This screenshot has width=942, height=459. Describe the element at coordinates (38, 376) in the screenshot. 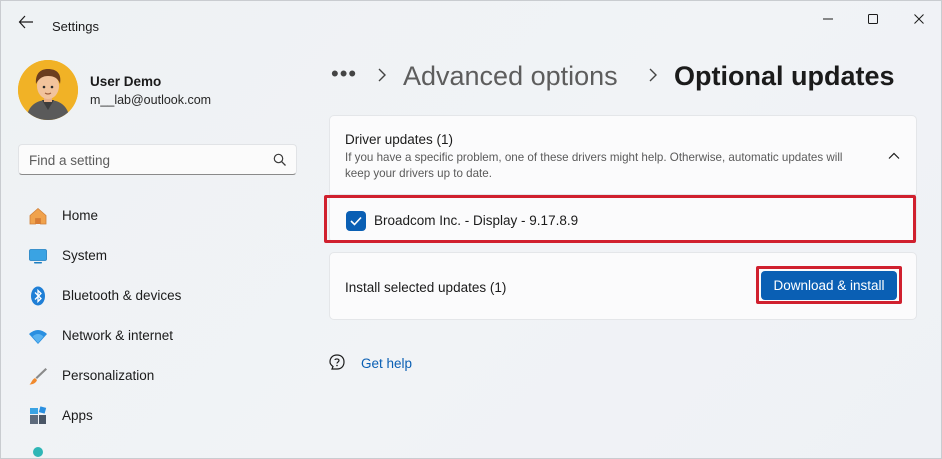

I see `brush-icon` at that location.